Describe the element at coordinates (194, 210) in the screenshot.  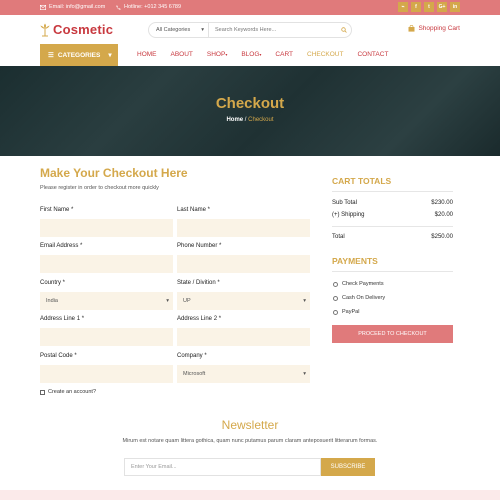
I see `last-name-label: Last Name *` at that location.